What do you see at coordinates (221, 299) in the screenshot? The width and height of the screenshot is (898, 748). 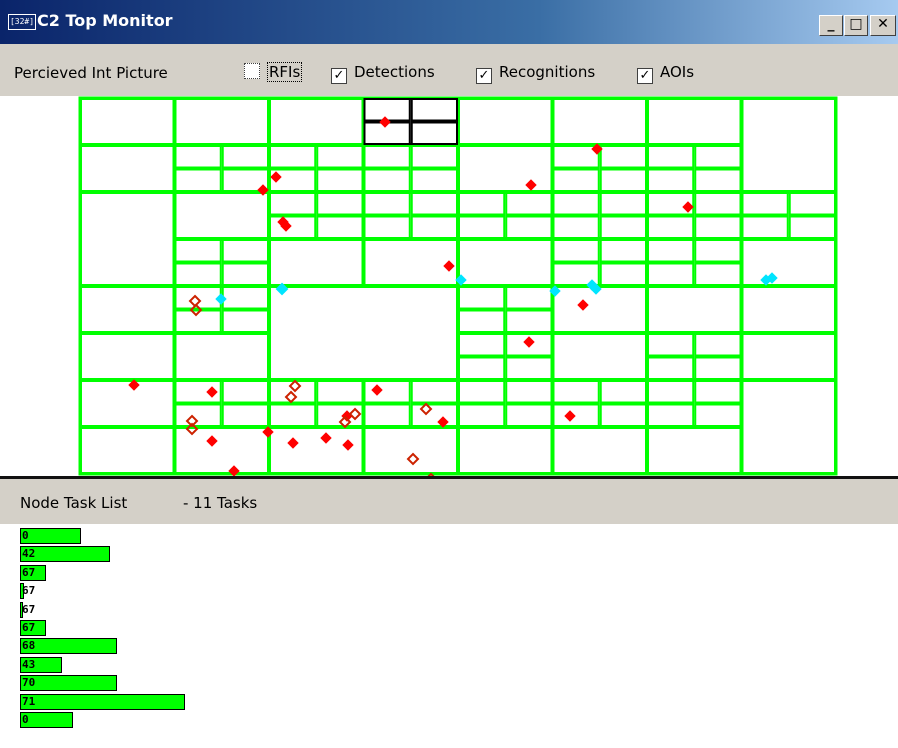 I see `cyan-marker` at bounding box center [221, 299].